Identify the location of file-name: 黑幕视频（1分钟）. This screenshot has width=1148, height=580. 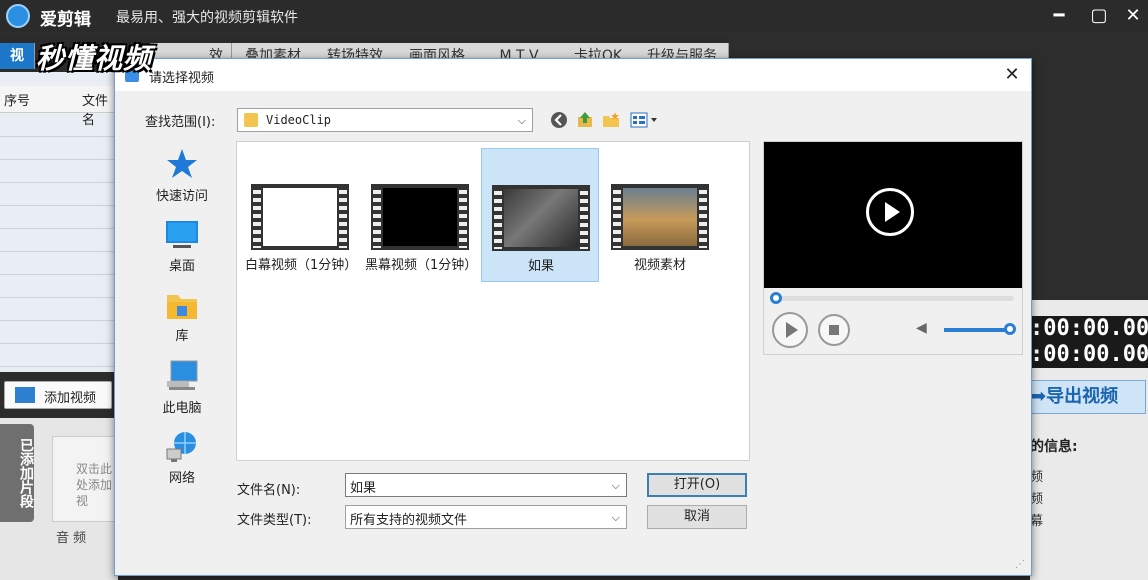
(421, 265).